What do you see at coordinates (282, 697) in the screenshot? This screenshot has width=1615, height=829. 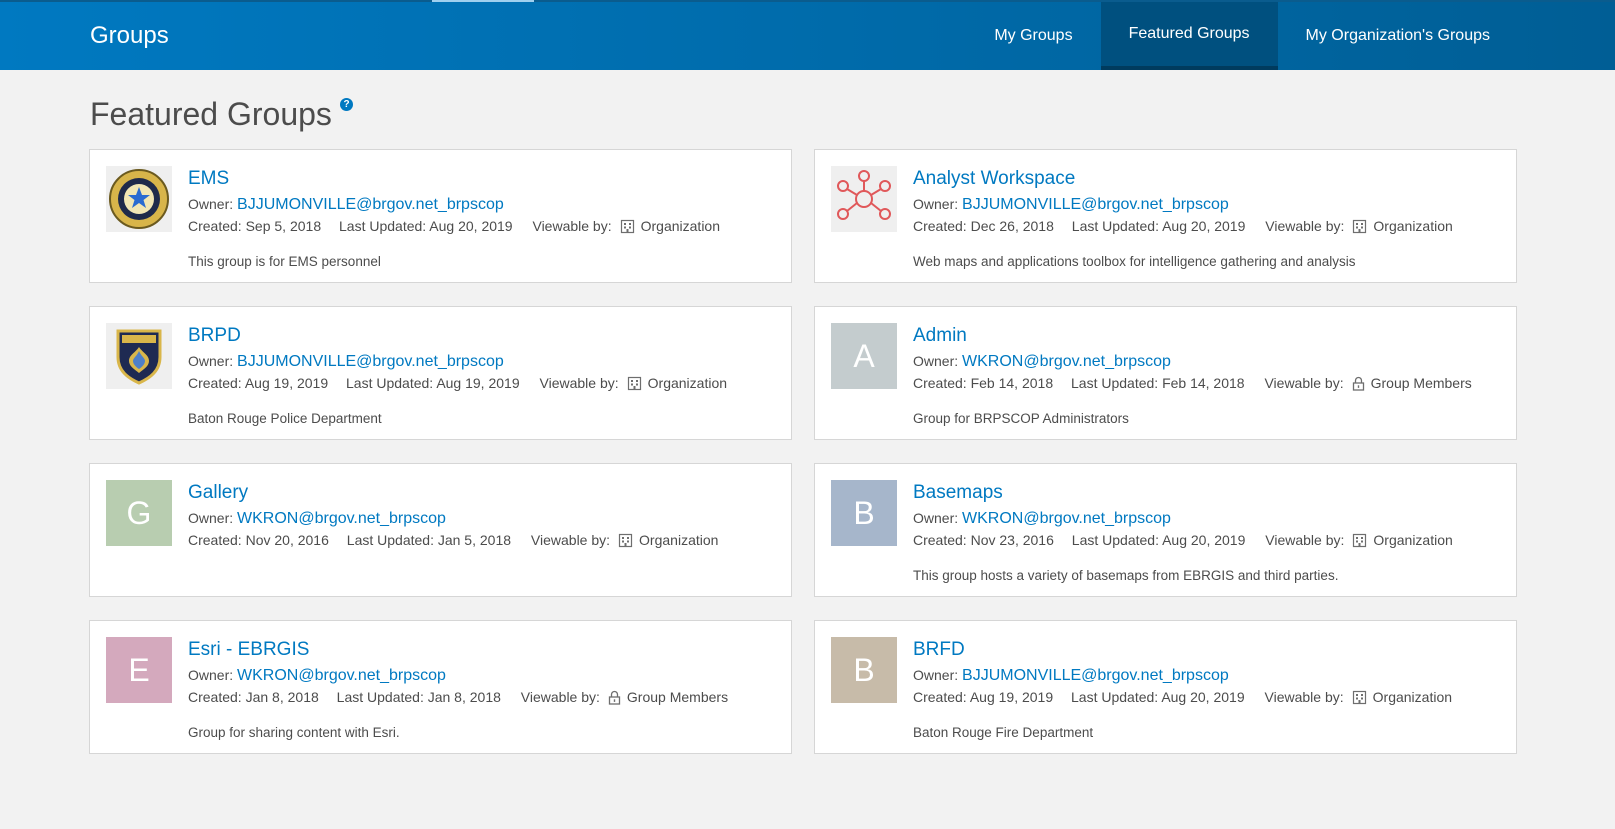 I see `created-date: Jan 8, 2018` at bounding box center [282, 697].